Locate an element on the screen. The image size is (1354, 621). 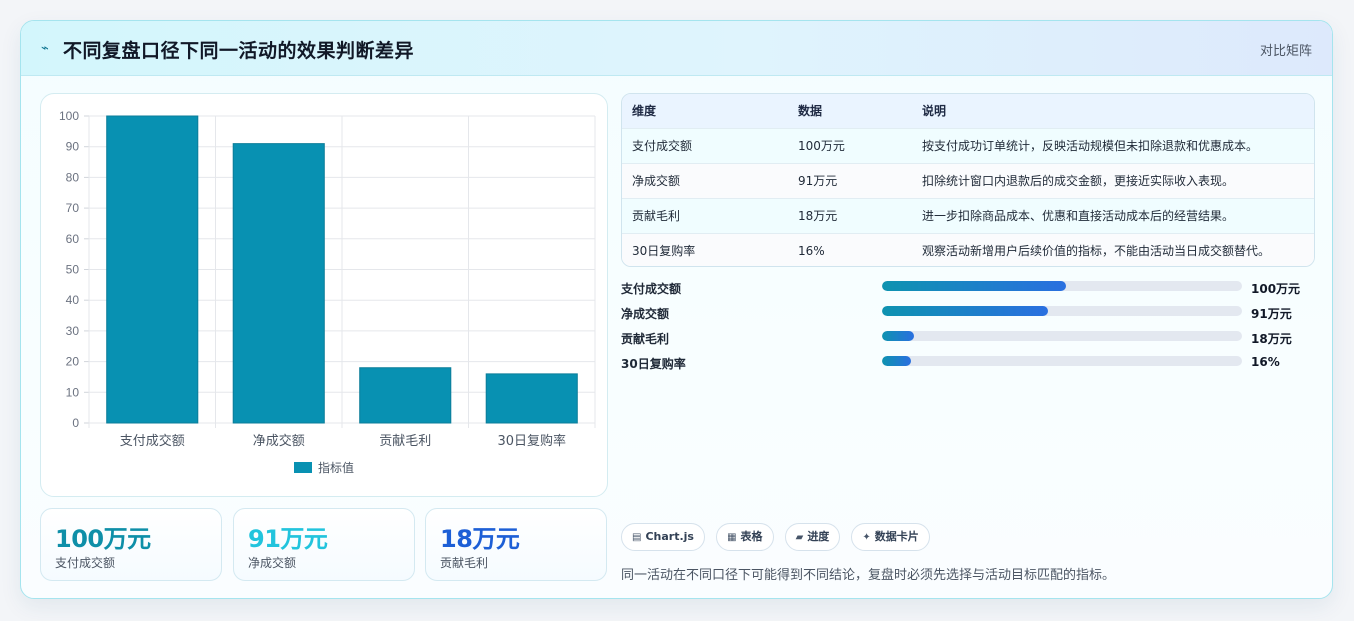
progress-row: 净成交额 91万元 is located at coordinates (968, 314).